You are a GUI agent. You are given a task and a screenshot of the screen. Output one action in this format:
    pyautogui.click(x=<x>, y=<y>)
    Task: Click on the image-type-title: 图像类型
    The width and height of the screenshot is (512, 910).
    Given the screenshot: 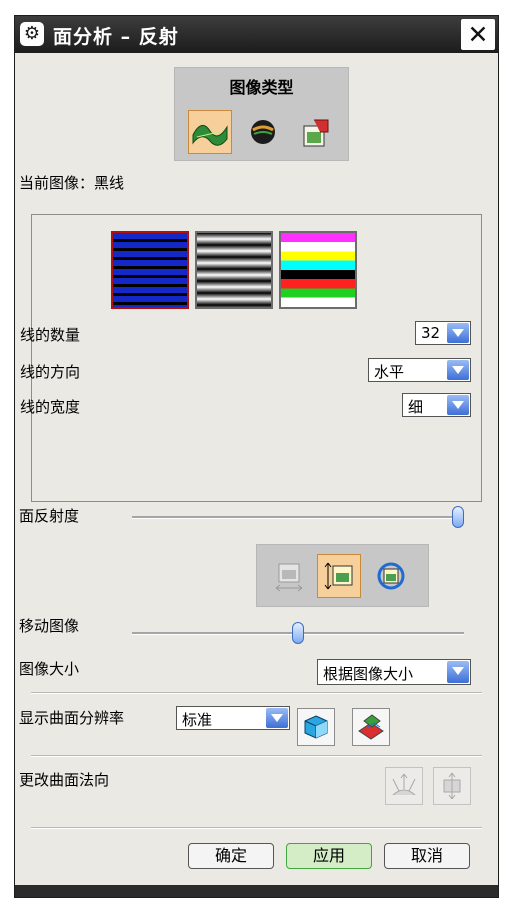 What is the action you would take?
    pyautogui.click(x=261, y=87)
    